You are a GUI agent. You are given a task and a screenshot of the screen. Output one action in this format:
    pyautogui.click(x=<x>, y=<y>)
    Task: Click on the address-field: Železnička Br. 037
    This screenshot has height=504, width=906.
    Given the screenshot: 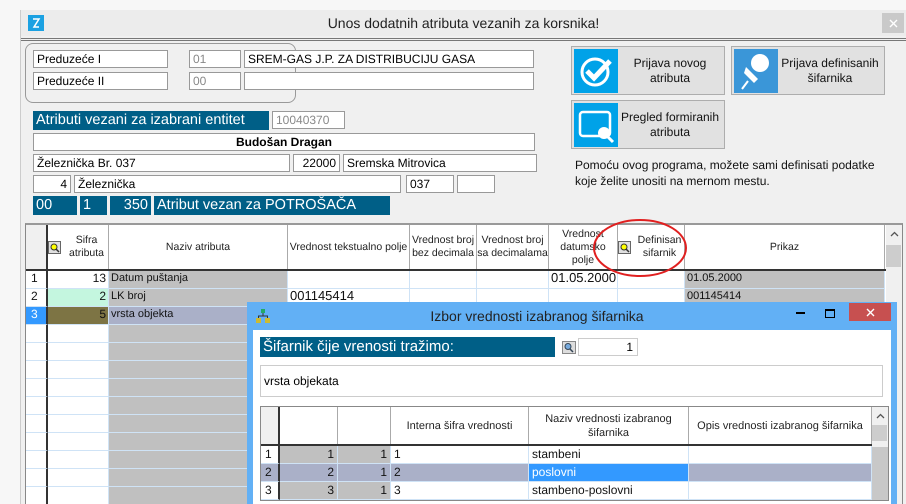 What is the action you would take?
    pyautogui.click(x=161, y=163)
    